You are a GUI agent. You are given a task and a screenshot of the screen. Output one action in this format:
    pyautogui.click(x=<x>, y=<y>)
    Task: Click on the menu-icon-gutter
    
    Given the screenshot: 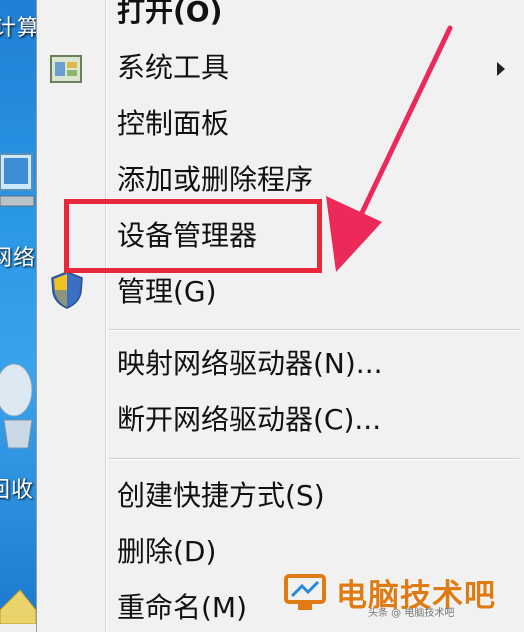 What is the action you would take?
    pyautogui.click(x=106, y=316)
    